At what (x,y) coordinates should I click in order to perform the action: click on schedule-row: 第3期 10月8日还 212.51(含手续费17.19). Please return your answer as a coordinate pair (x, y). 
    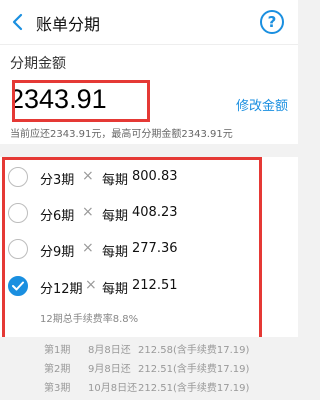
    Looking at the image, I should click on (149, 386).